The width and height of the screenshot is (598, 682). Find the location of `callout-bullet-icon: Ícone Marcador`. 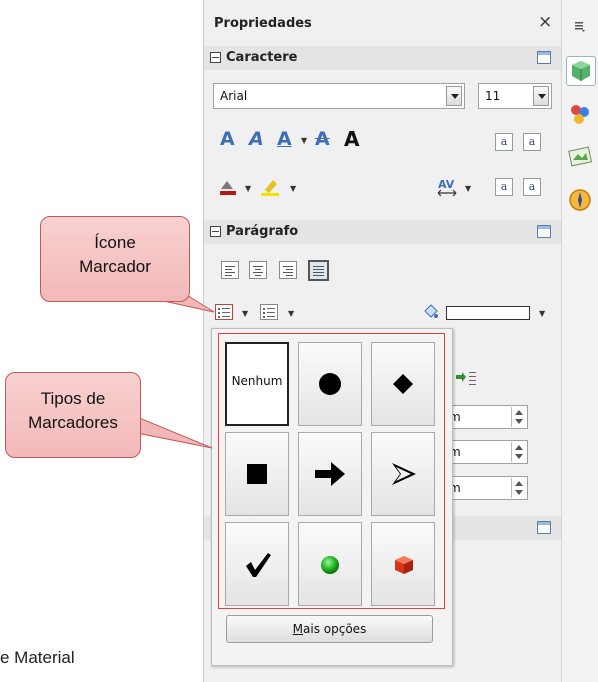

callout-bullet-icon: Ícone Marcador is located at coordinates (115, 259).